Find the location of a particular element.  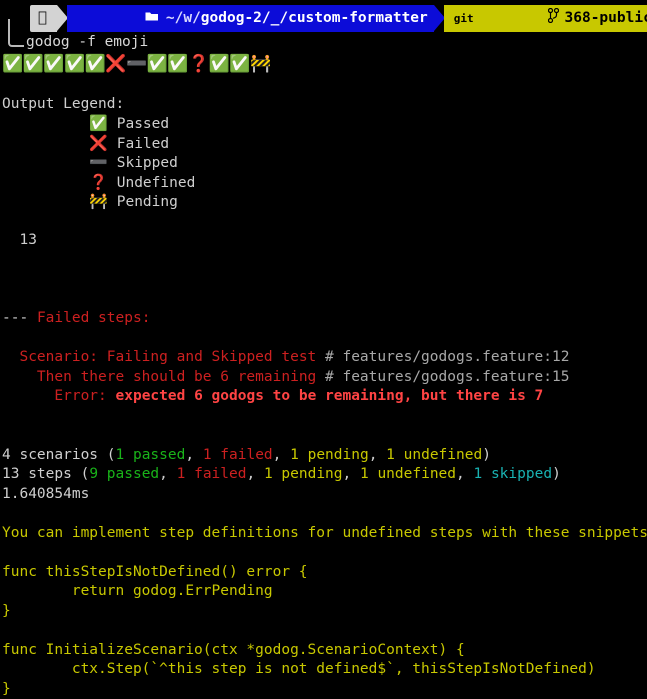

step-count-value: 13 is located at coordinates (27, 240).